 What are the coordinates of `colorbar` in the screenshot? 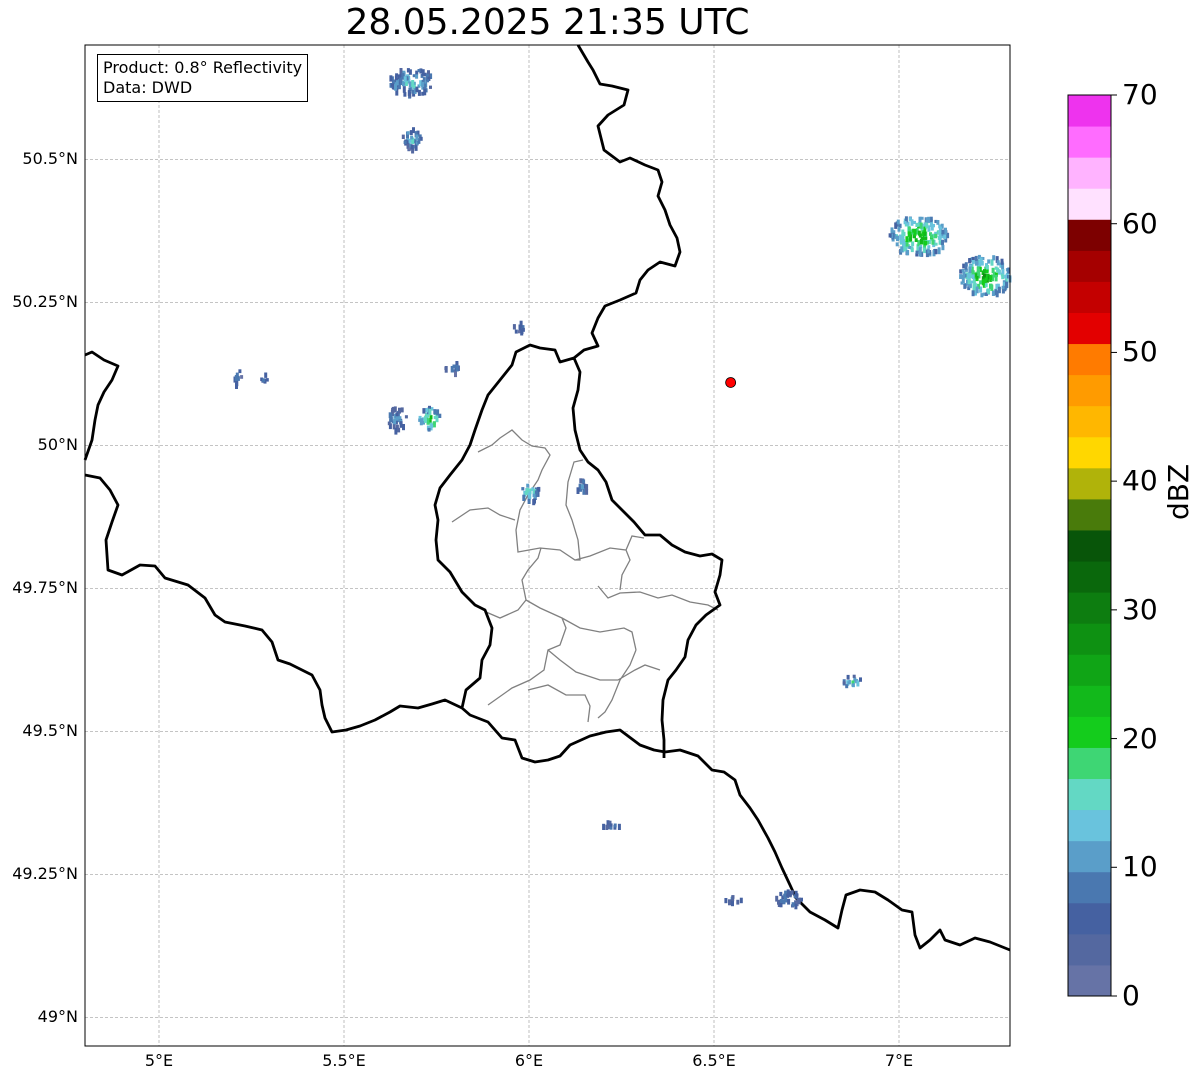 It's located at (1092, 545).